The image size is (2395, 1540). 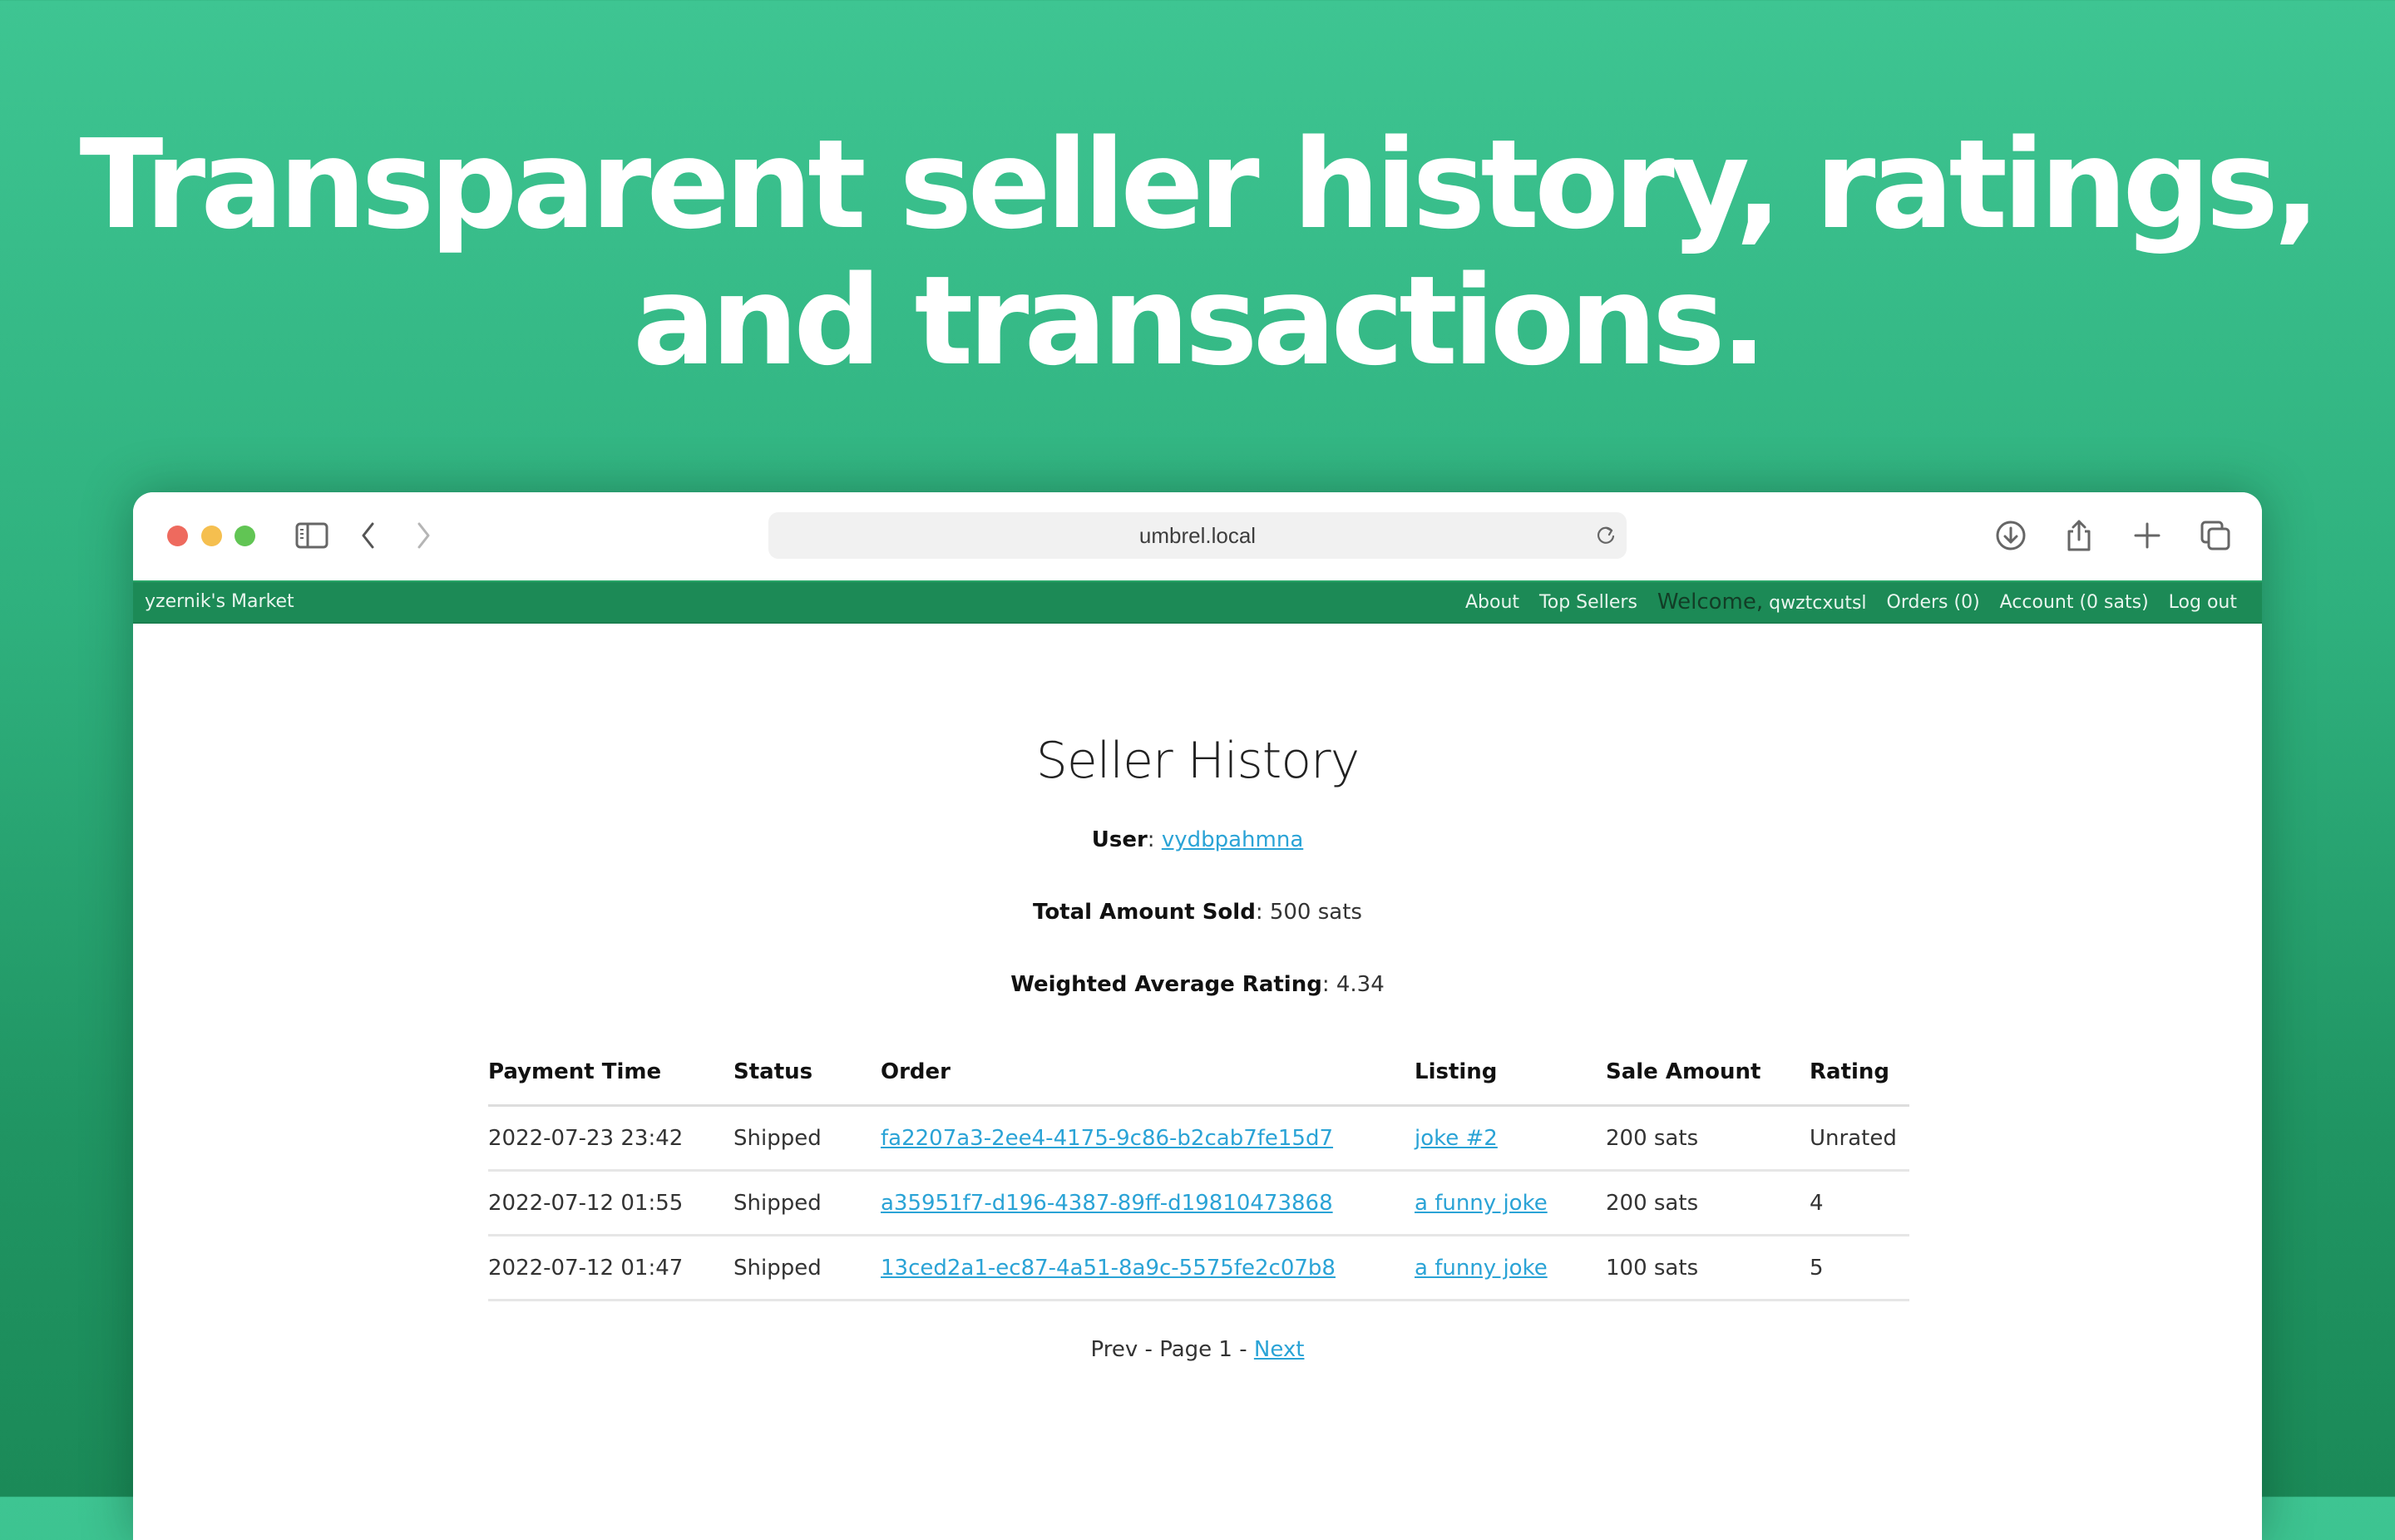 I want to click on weighted-average-rating: Weighted Average Rating: 4.34, so click(x=1197, y=985).